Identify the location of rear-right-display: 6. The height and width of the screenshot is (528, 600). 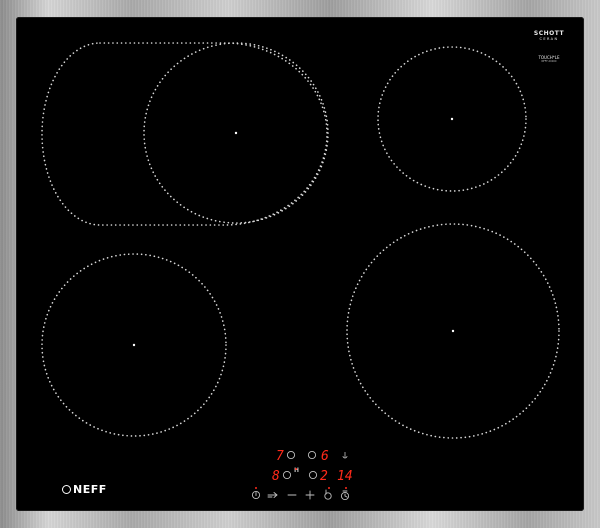
(325, 456).